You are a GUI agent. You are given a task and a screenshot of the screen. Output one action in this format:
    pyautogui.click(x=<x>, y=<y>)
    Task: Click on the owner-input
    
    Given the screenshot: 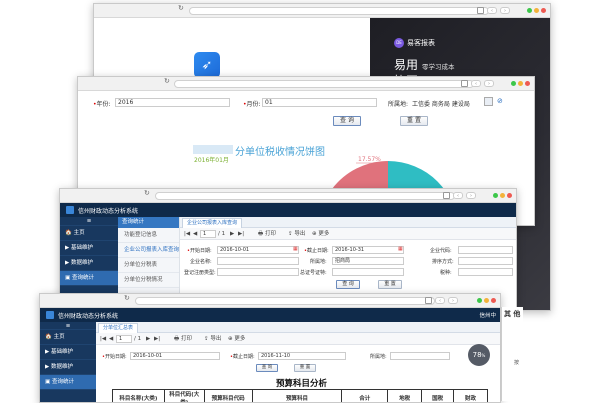 What is the action you would take?
    pyautogui.click(x=420, y=356)
    